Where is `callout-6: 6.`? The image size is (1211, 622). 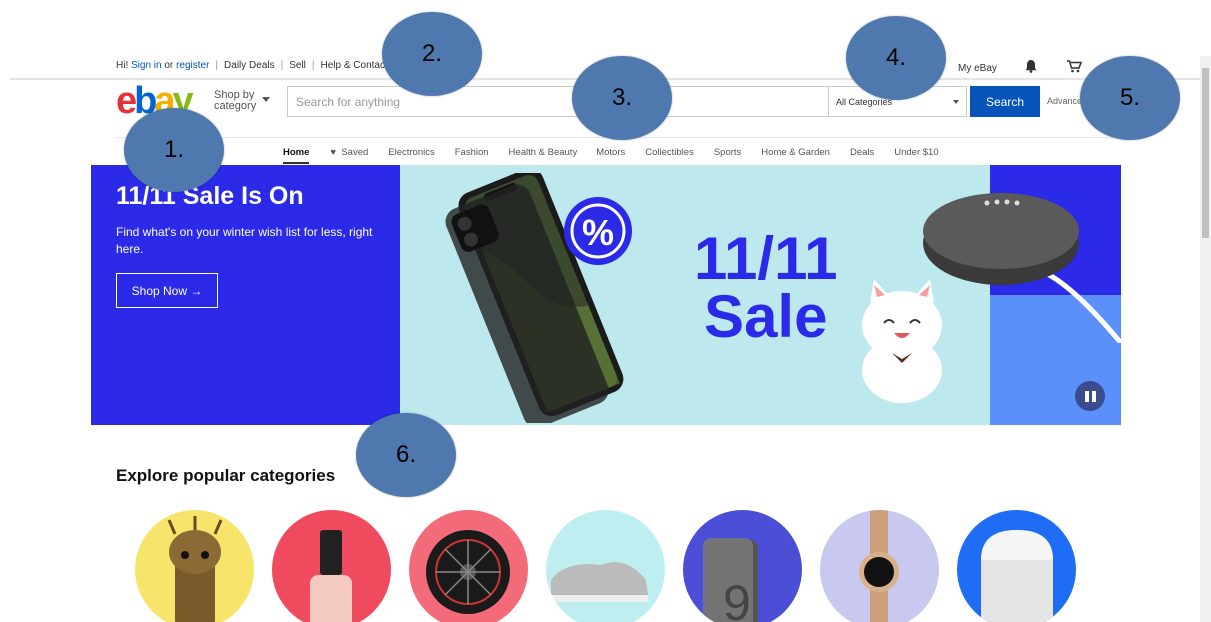 callout-6: 6. is located at coordinates (406, 455).